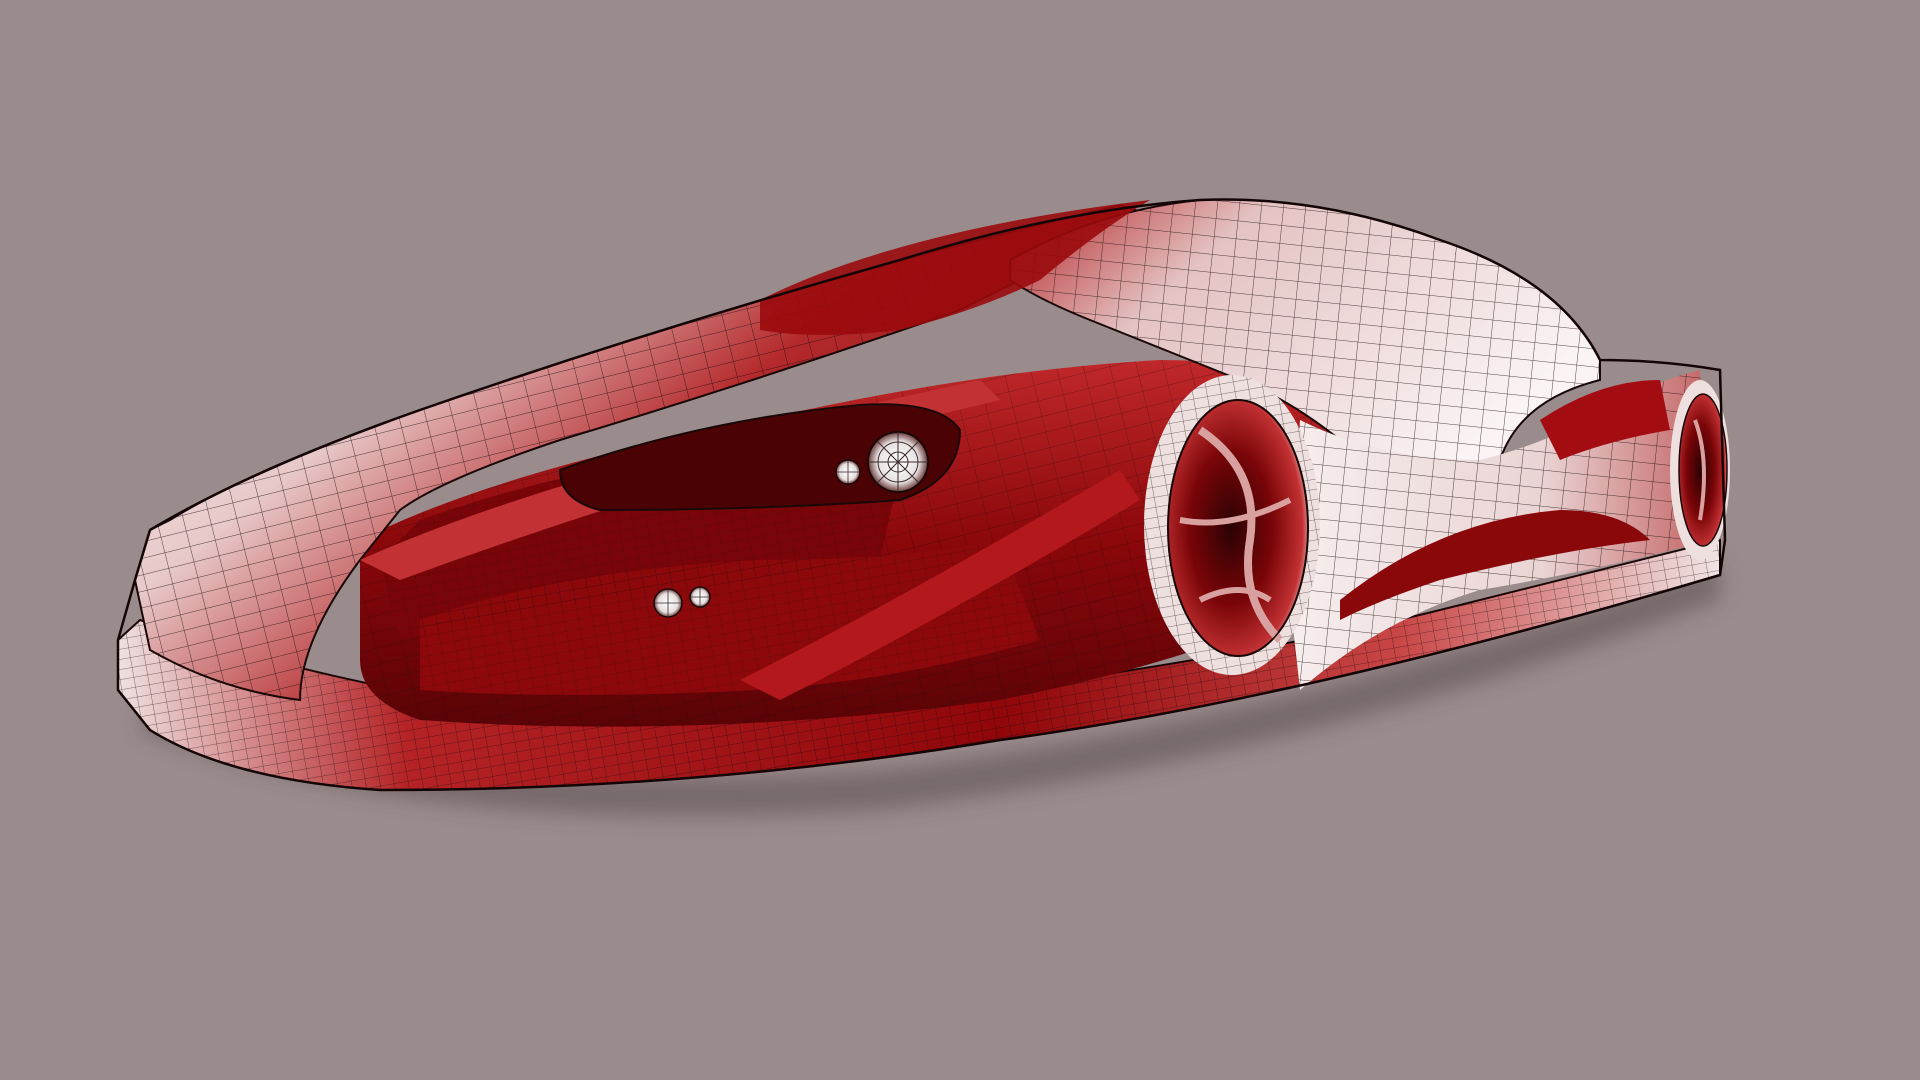 The height and width of the screenshot is (1080, 1920). I want to click on fog-lamp-right, so click(700, 597).